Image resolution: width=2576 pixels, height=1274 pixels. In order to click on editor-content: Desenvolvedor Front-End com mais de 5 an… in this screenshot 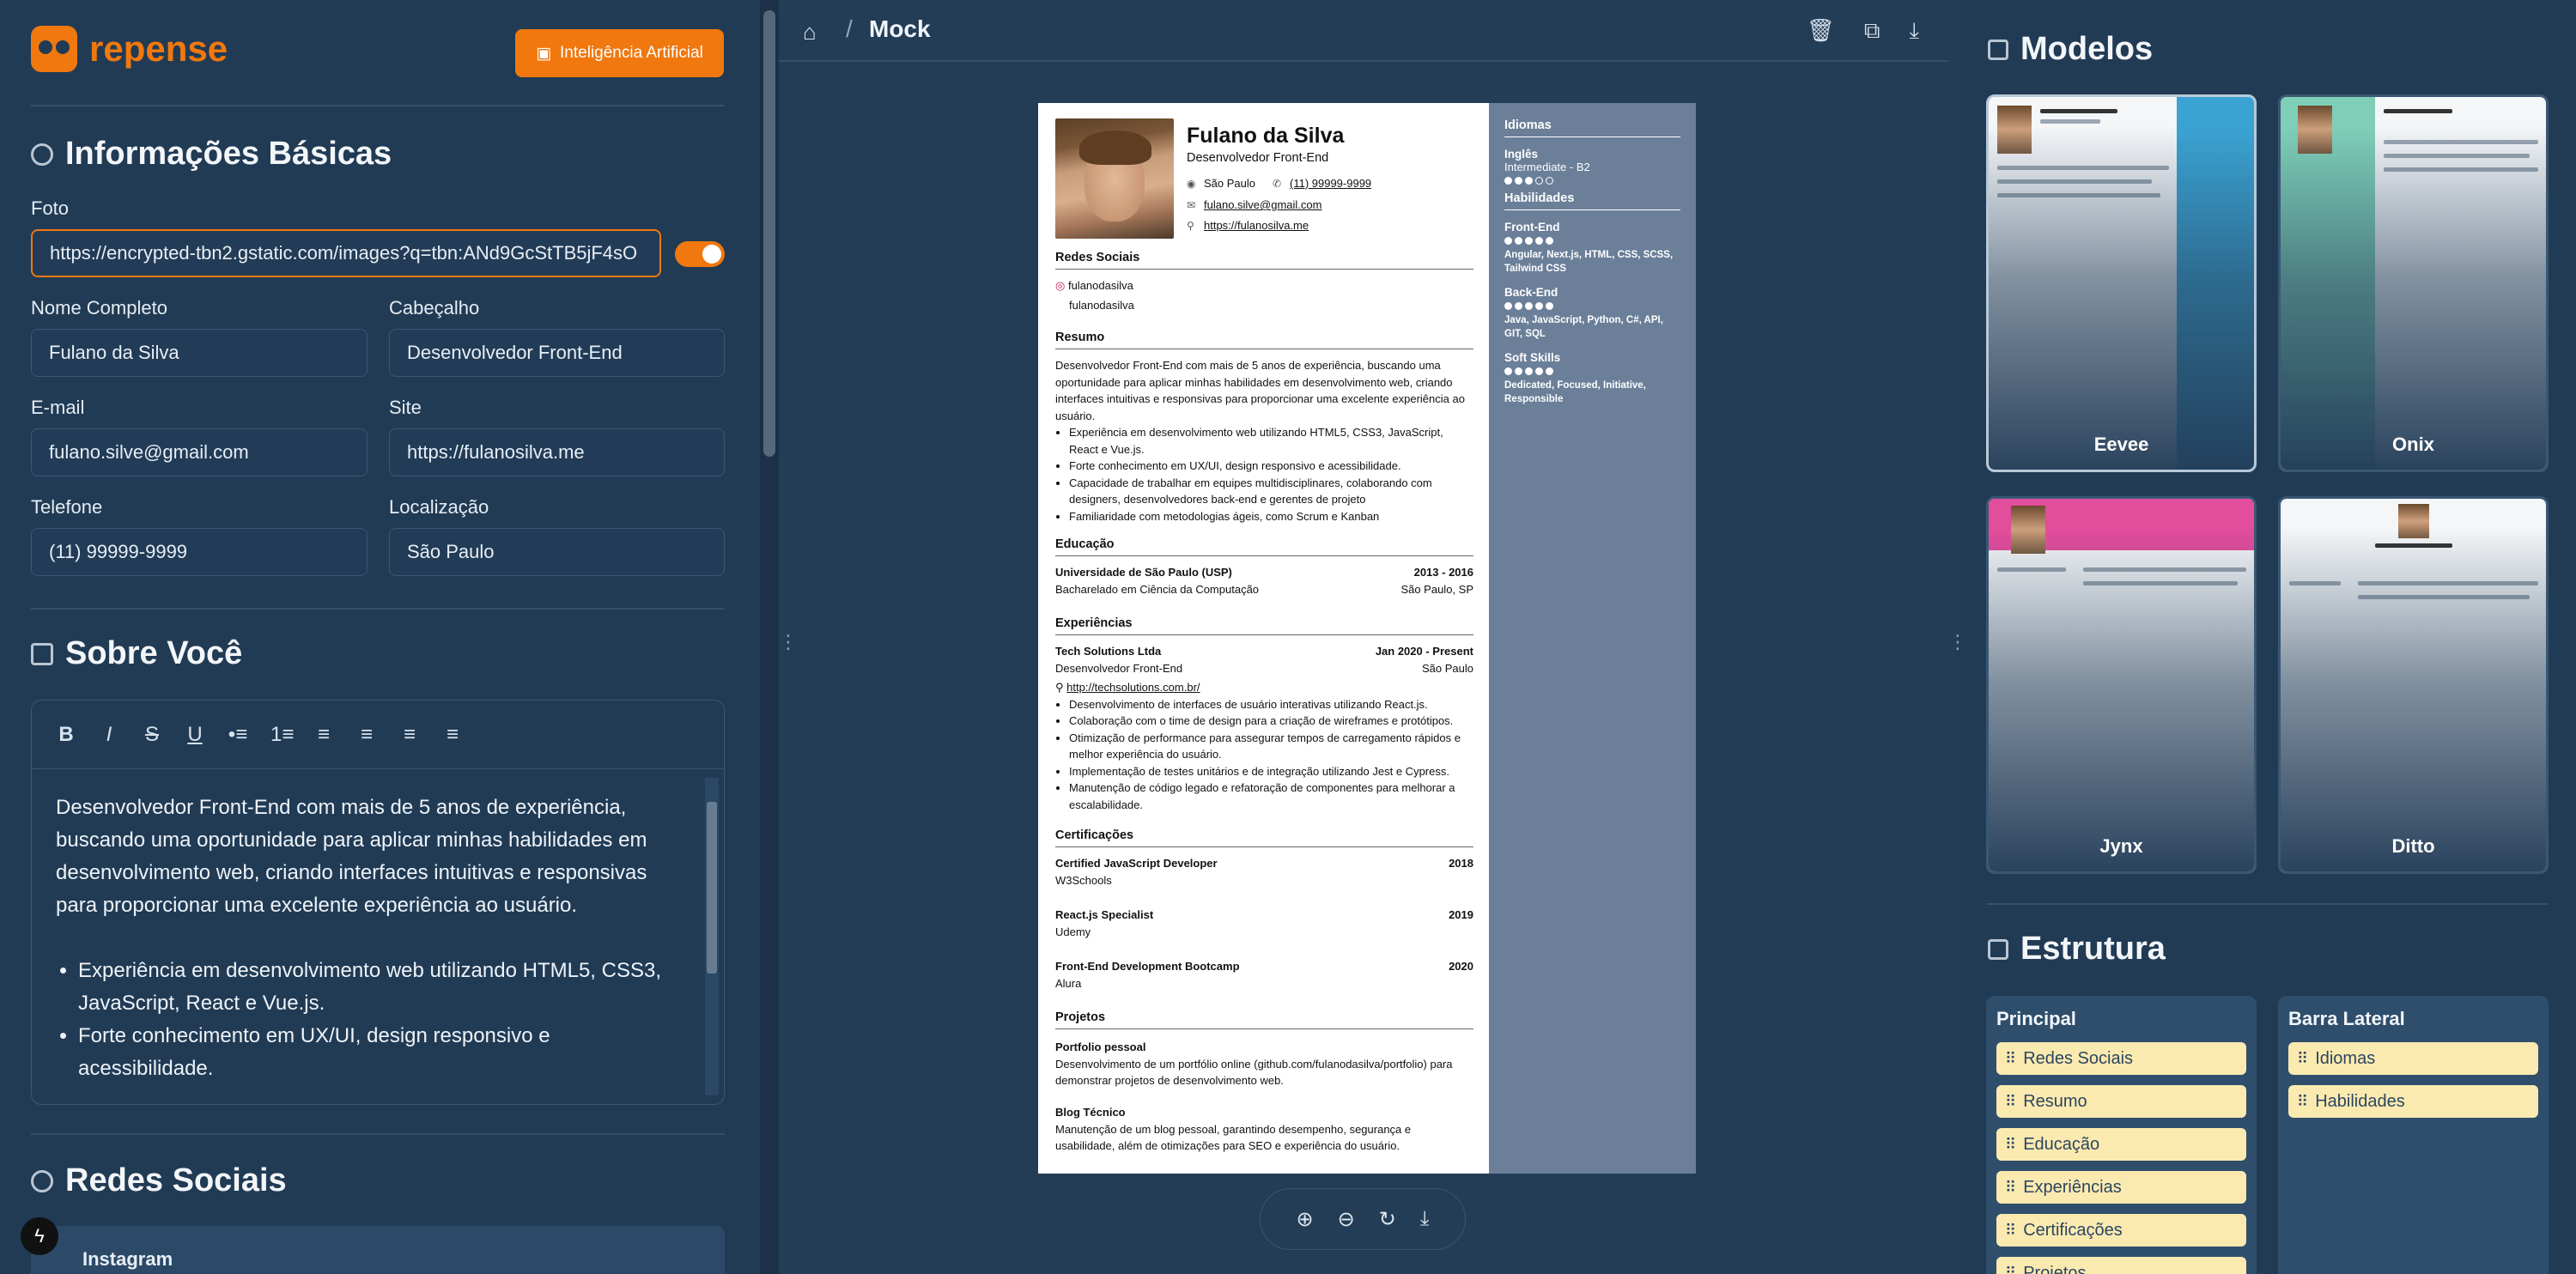, I will do `click(378, 927)`.